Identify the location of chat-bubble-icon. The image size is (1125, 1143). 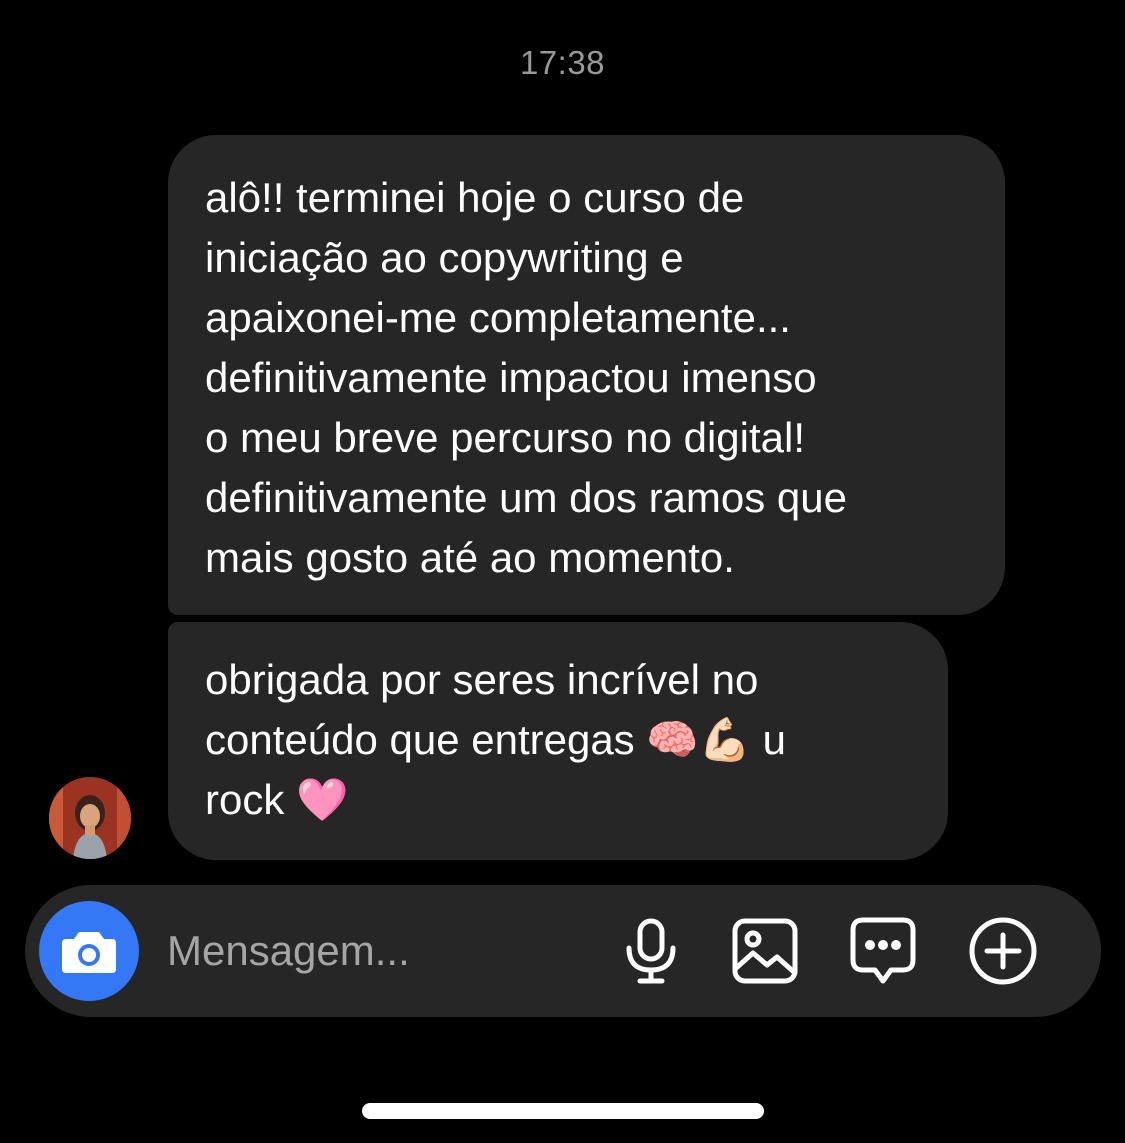
(883, 950).